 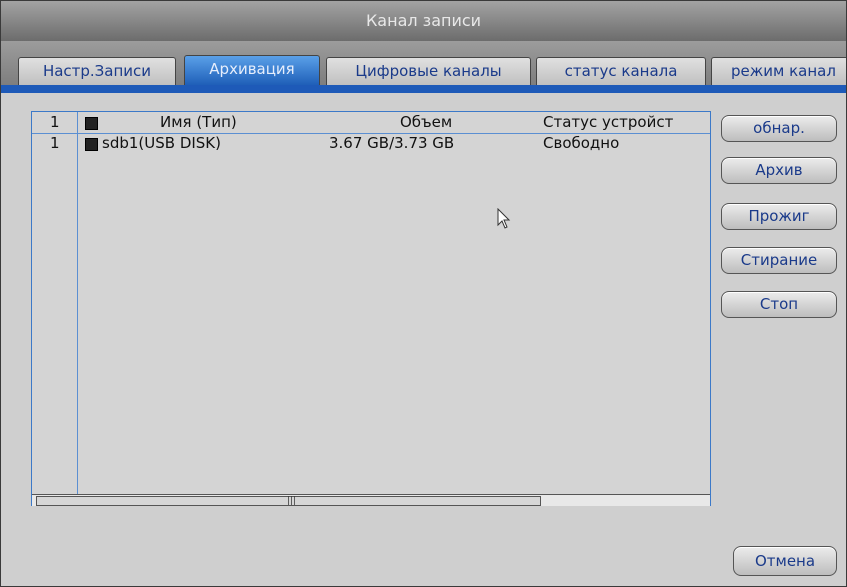 I want to click on burn-button: Прожиг, so click(x=779, y=216).